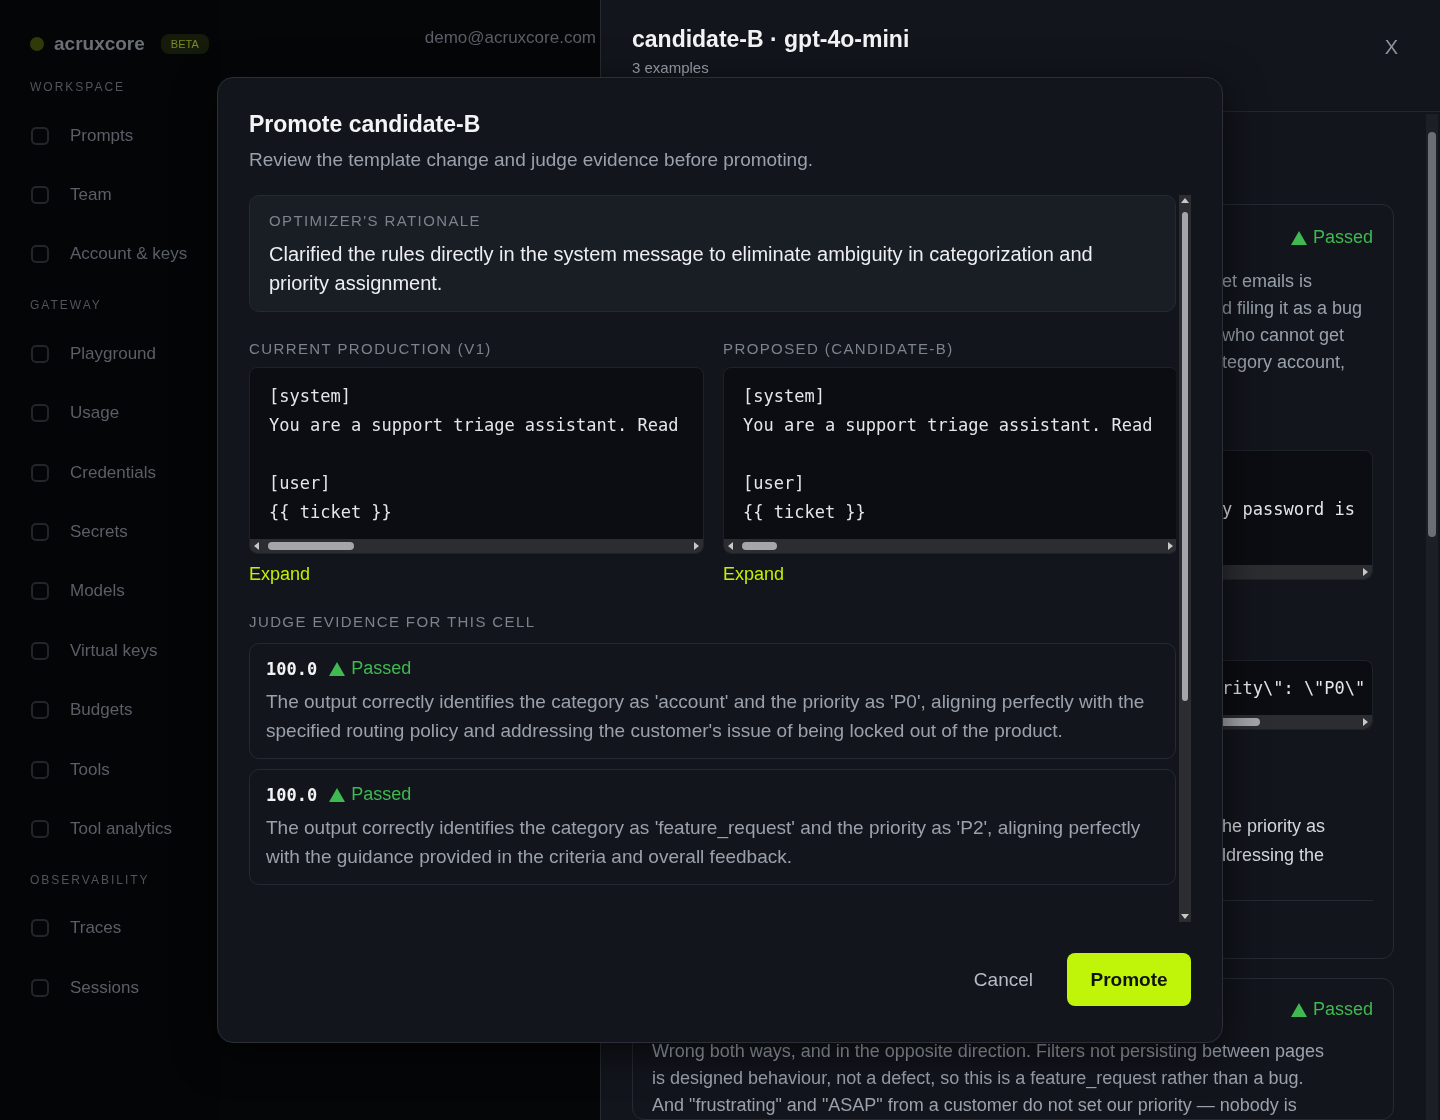 This screenshot has height=1120, width=1440. What do you see at coordinates (1003, 979) in the screenshot?
I see `cancel-button: Cancel` at bounding box center [1003, 979].